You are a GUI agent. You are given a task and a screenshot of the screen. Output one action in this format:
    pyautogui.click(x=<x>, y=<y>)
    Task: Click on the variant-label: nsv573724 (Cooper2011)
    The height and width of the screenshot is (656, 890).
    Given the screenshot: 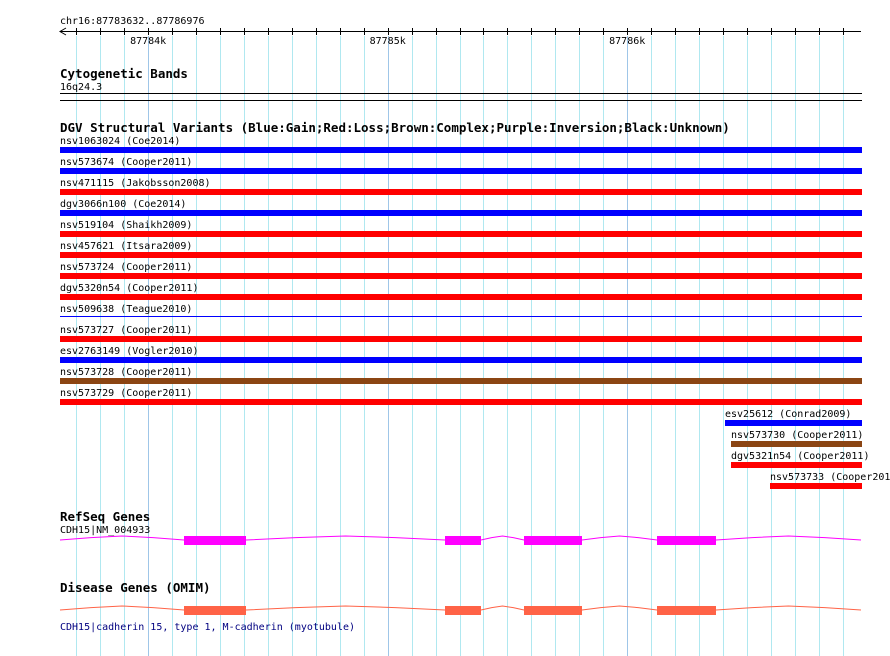 What is the action you would take?
    pyautogui.click(x=126, y=267)
    